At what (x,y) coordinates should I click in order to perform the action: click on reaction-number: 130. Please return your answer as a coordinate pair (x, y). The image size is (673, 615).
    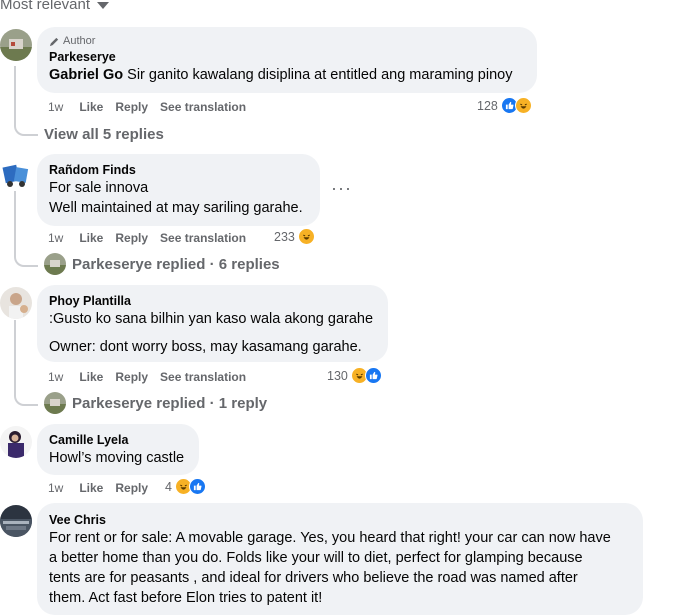
    Looking at the image, I should click on (337, 375).